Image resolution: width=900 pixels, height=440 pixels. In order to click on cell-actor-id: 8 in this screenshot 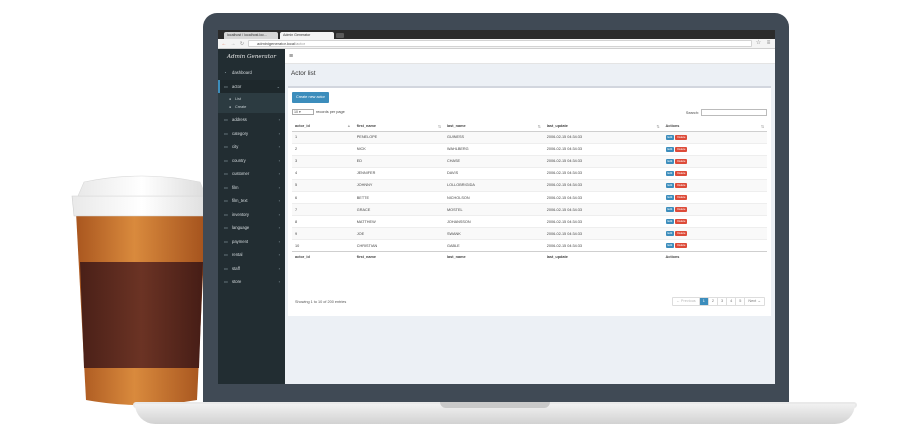, I will do `click(323, 221)`.